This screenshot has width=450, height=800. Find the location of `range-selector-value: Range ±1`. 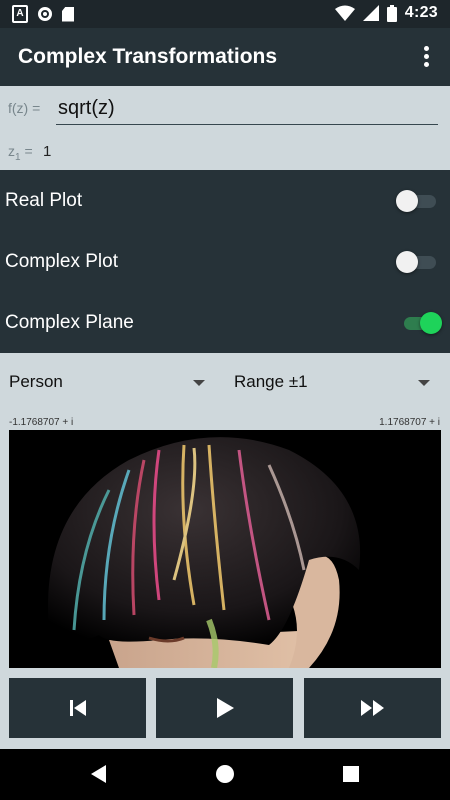

range-selector-value: Range ±1 is located at coordinates (271, 381).